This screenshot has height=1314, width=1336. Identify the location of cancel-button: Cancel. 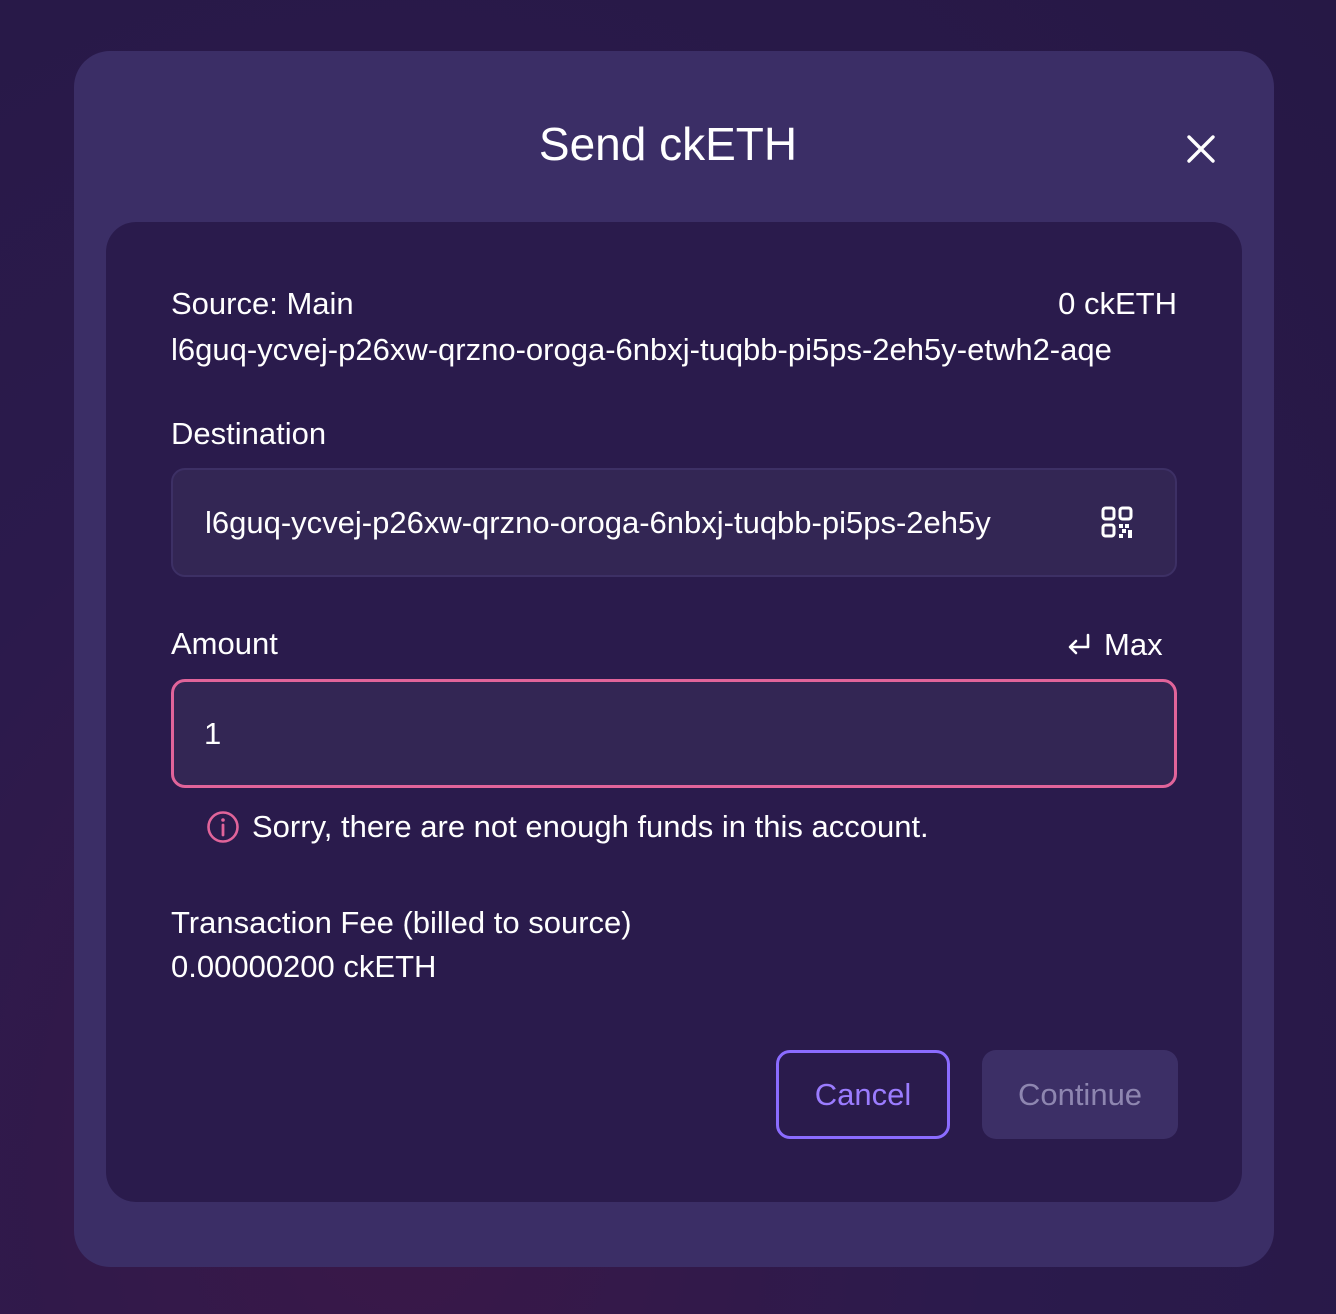
(863, 1094).